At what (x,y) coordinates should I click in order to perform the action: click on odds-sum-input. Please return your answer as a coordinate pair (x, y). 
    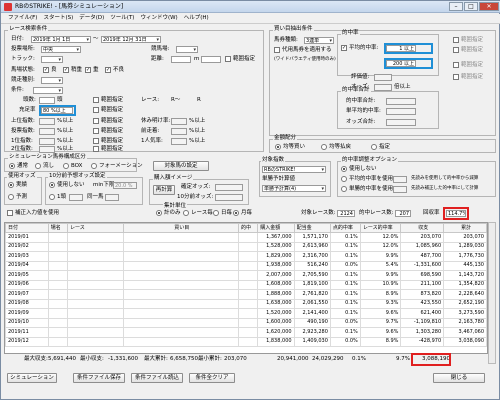
    Looking at the image, I should click on (401, 122).